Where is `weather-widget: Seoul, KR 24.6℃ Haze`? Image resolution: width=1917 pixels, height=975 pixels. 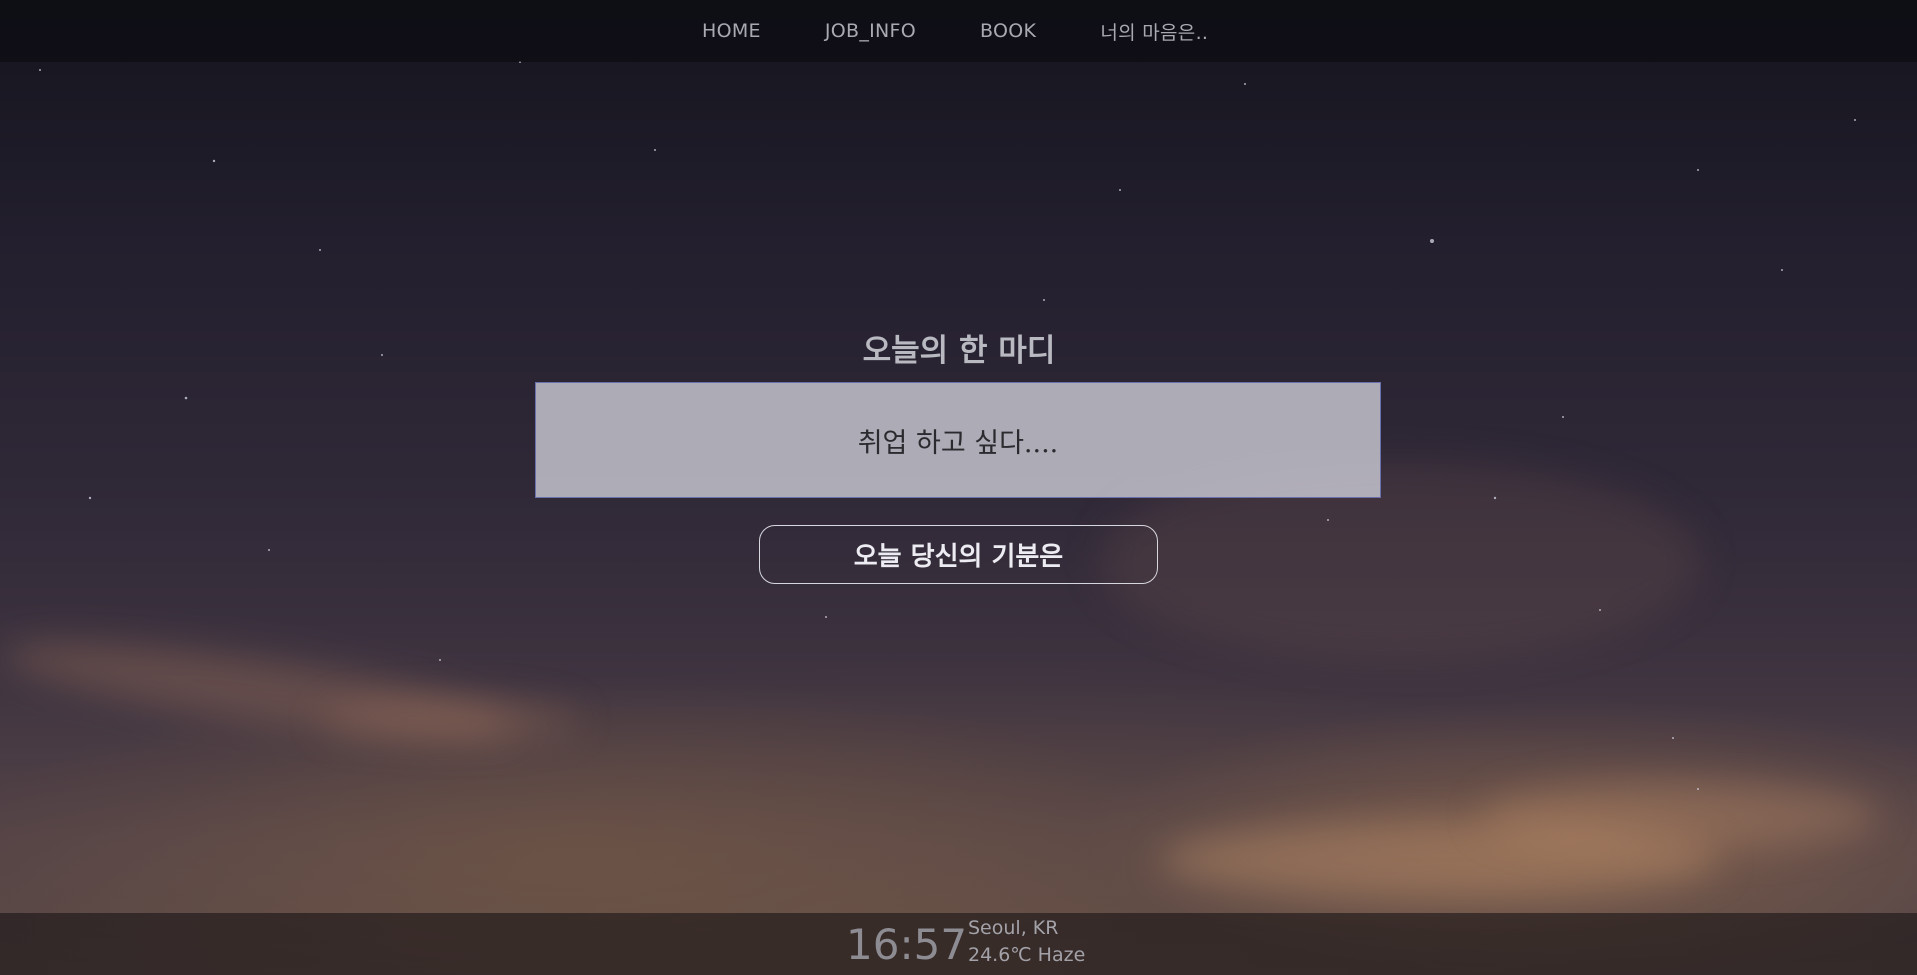
weather-widget: Seoul, KR 24.6℃ Haze is located at coordinates (1026, 942).